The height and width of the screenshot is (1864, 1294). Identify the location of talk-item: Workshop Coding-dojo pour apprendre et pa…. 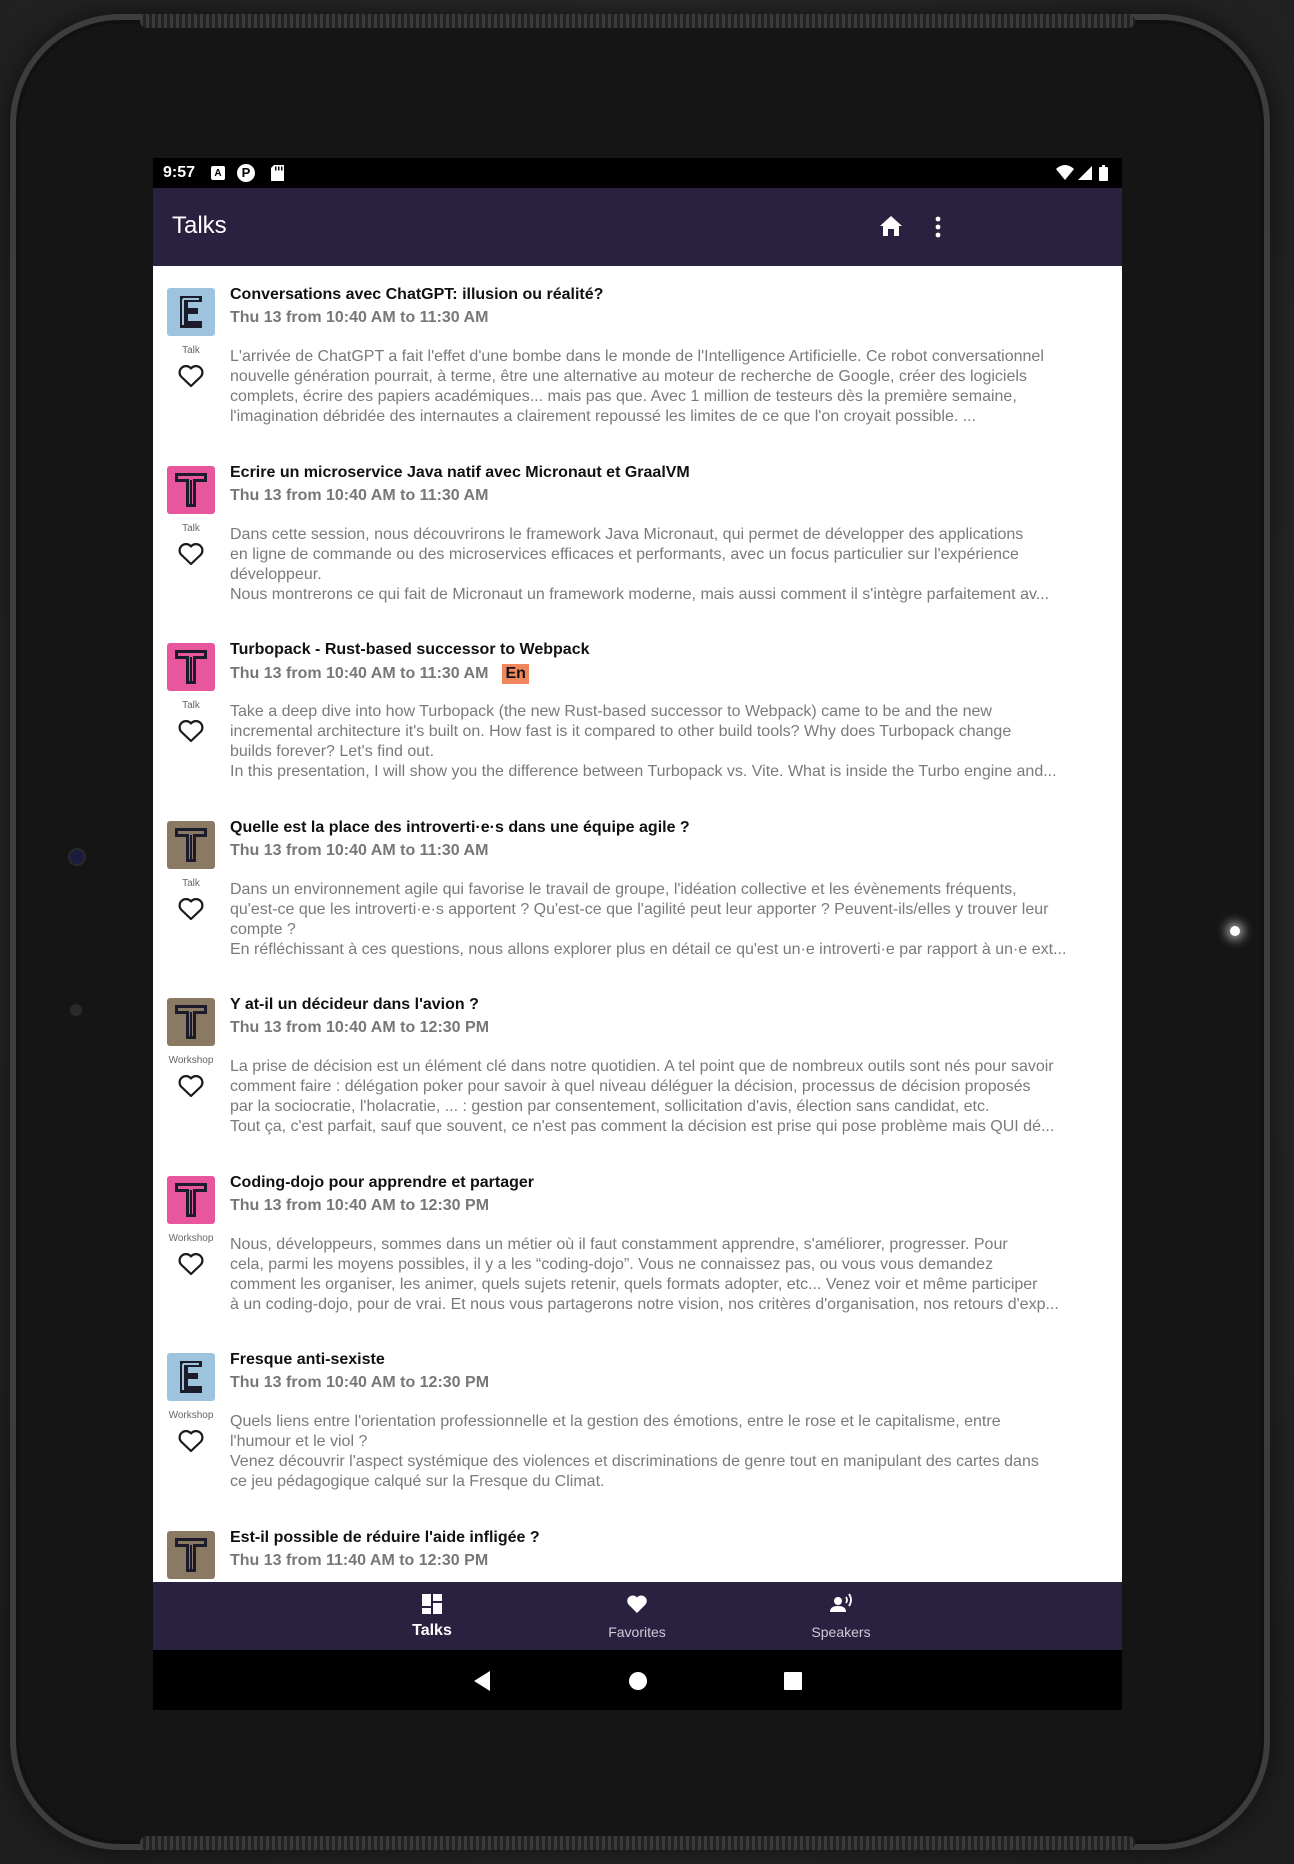
(637, 1242).